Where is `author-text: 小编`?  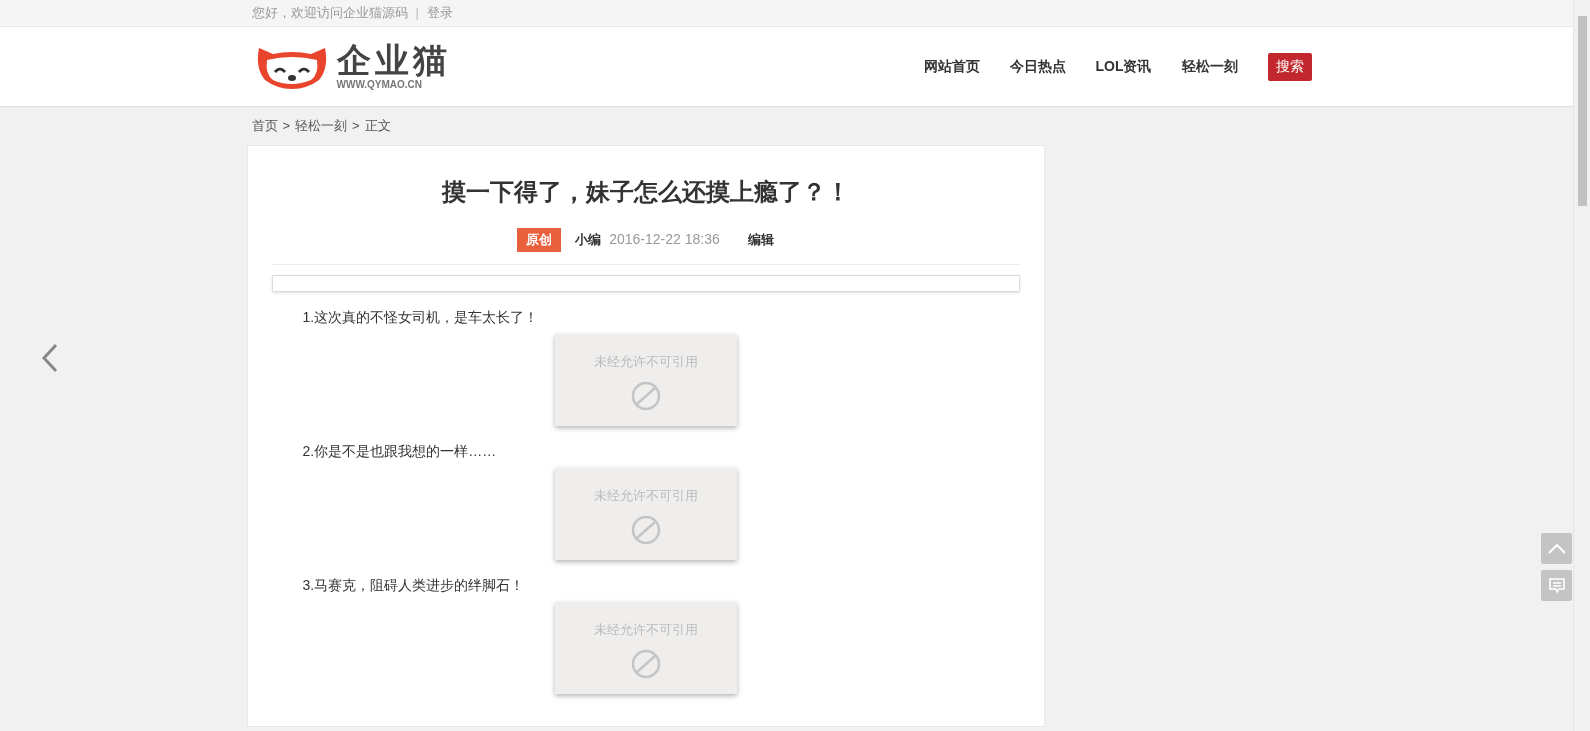 author-text: 小编 is located at coordinates (588, 240).